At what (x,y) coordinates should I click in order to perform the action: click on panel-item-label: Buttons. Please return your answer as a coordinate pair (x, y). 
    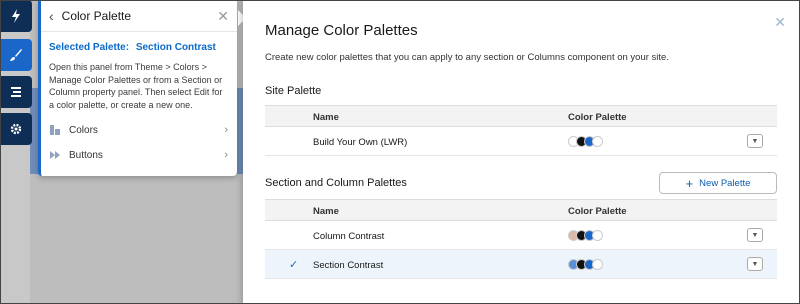
    Looking at the image, I should click on (86, 155).